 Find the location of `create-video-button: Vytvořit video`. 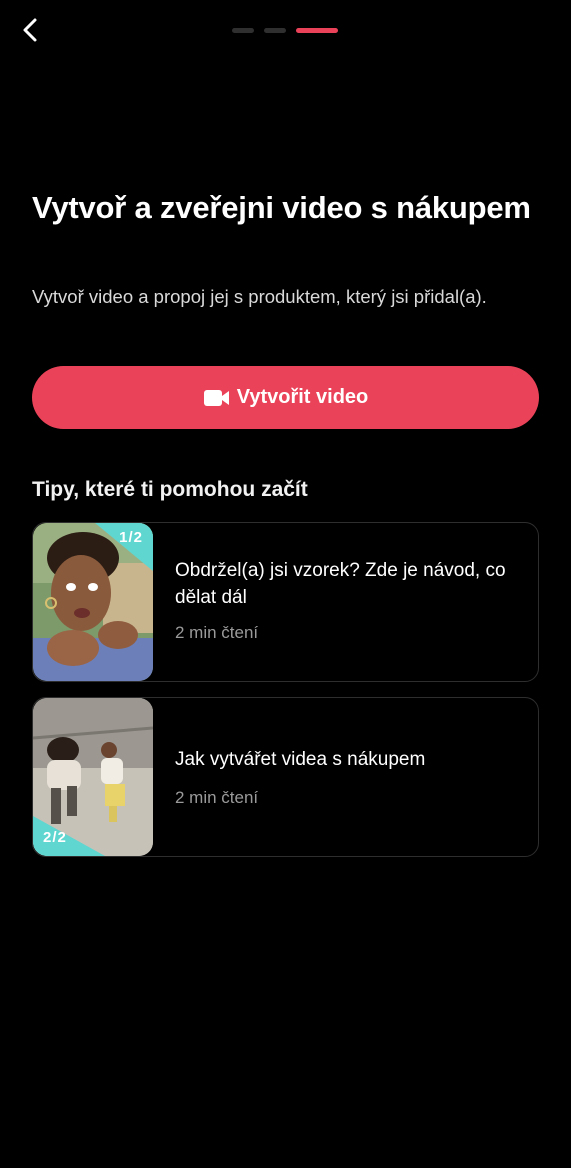

create-video-button: Vytvořit video is located at coordinates (285, 397).